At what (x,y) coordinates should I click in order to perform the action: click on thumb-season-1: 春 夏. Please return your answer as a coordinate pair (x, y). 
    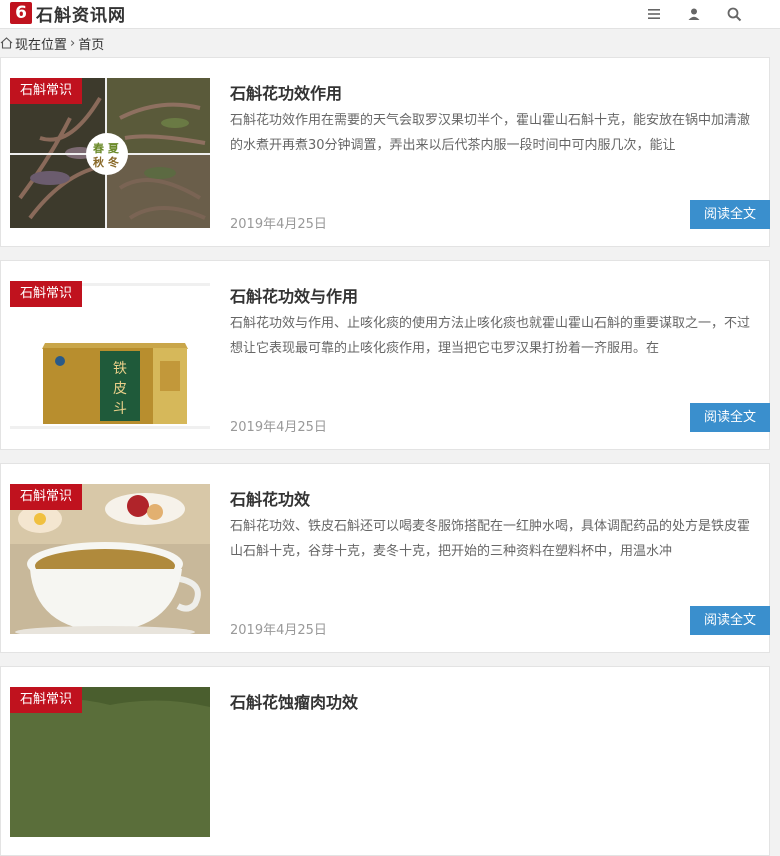
    Looking at the image, I should click on (106, 148).